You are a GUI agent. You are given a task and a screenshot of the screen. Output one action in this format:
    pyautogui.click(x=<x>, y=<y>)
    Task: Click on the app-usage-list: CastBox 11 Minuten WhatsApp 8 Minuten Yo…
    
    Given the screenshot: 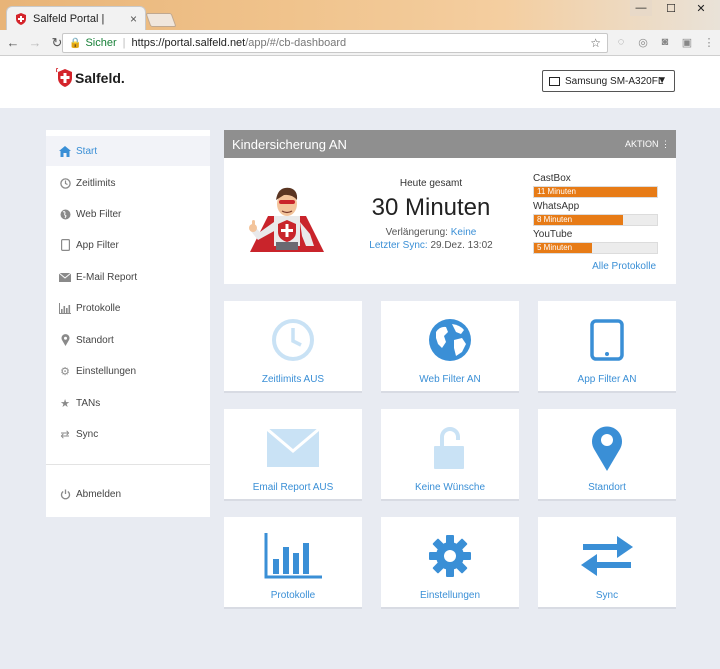 What is the action you would take?
    pyautogui.click(x=595, y=215)
    